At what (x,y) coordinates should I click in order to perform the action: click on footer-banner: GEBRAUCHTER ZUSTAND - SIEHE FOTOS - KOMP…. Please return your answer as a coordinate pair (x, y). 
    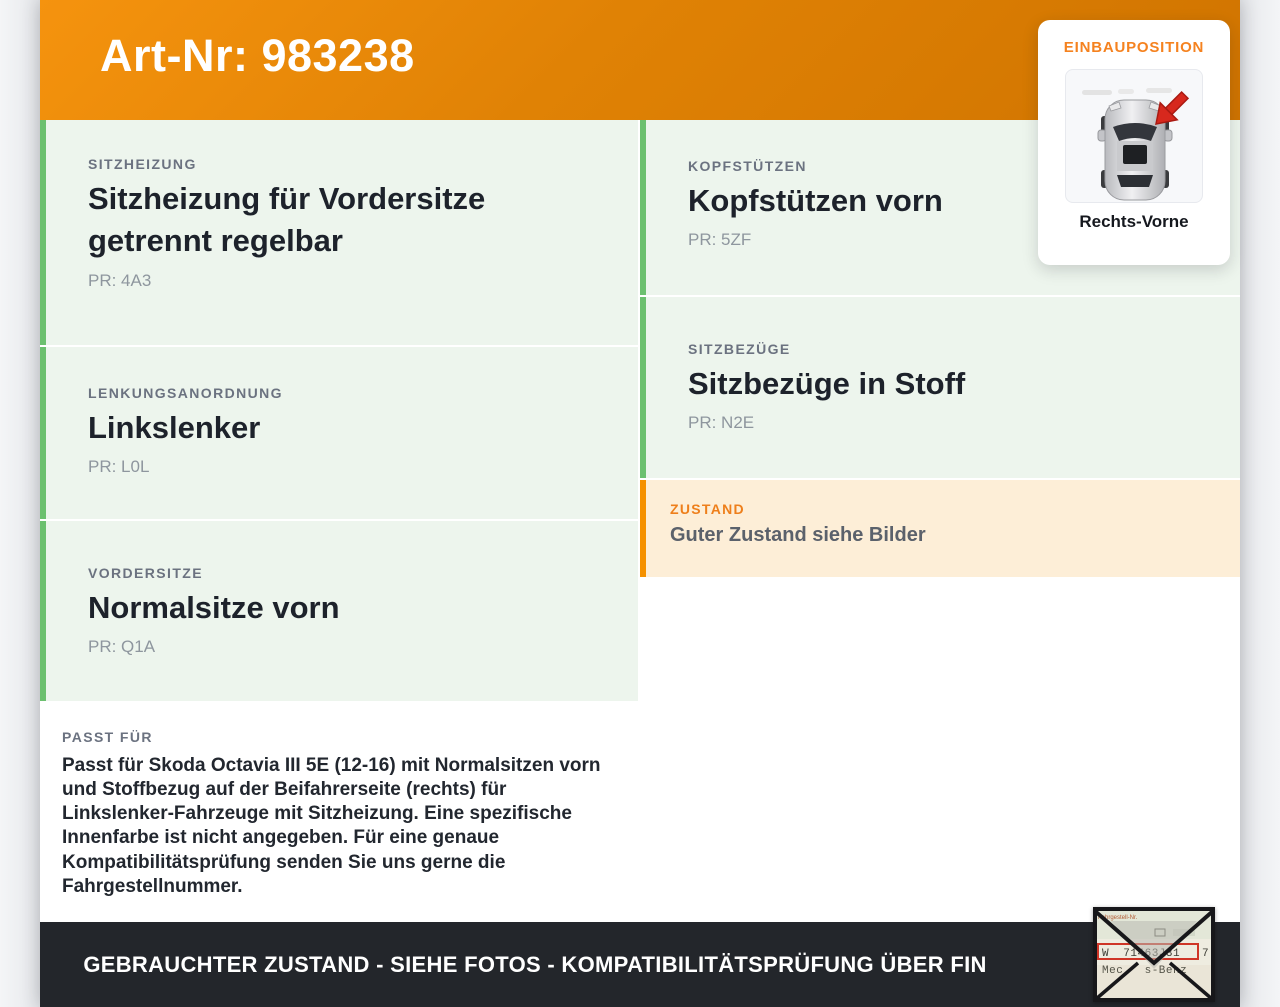
    Looking at the image, I should click on (640, 964).